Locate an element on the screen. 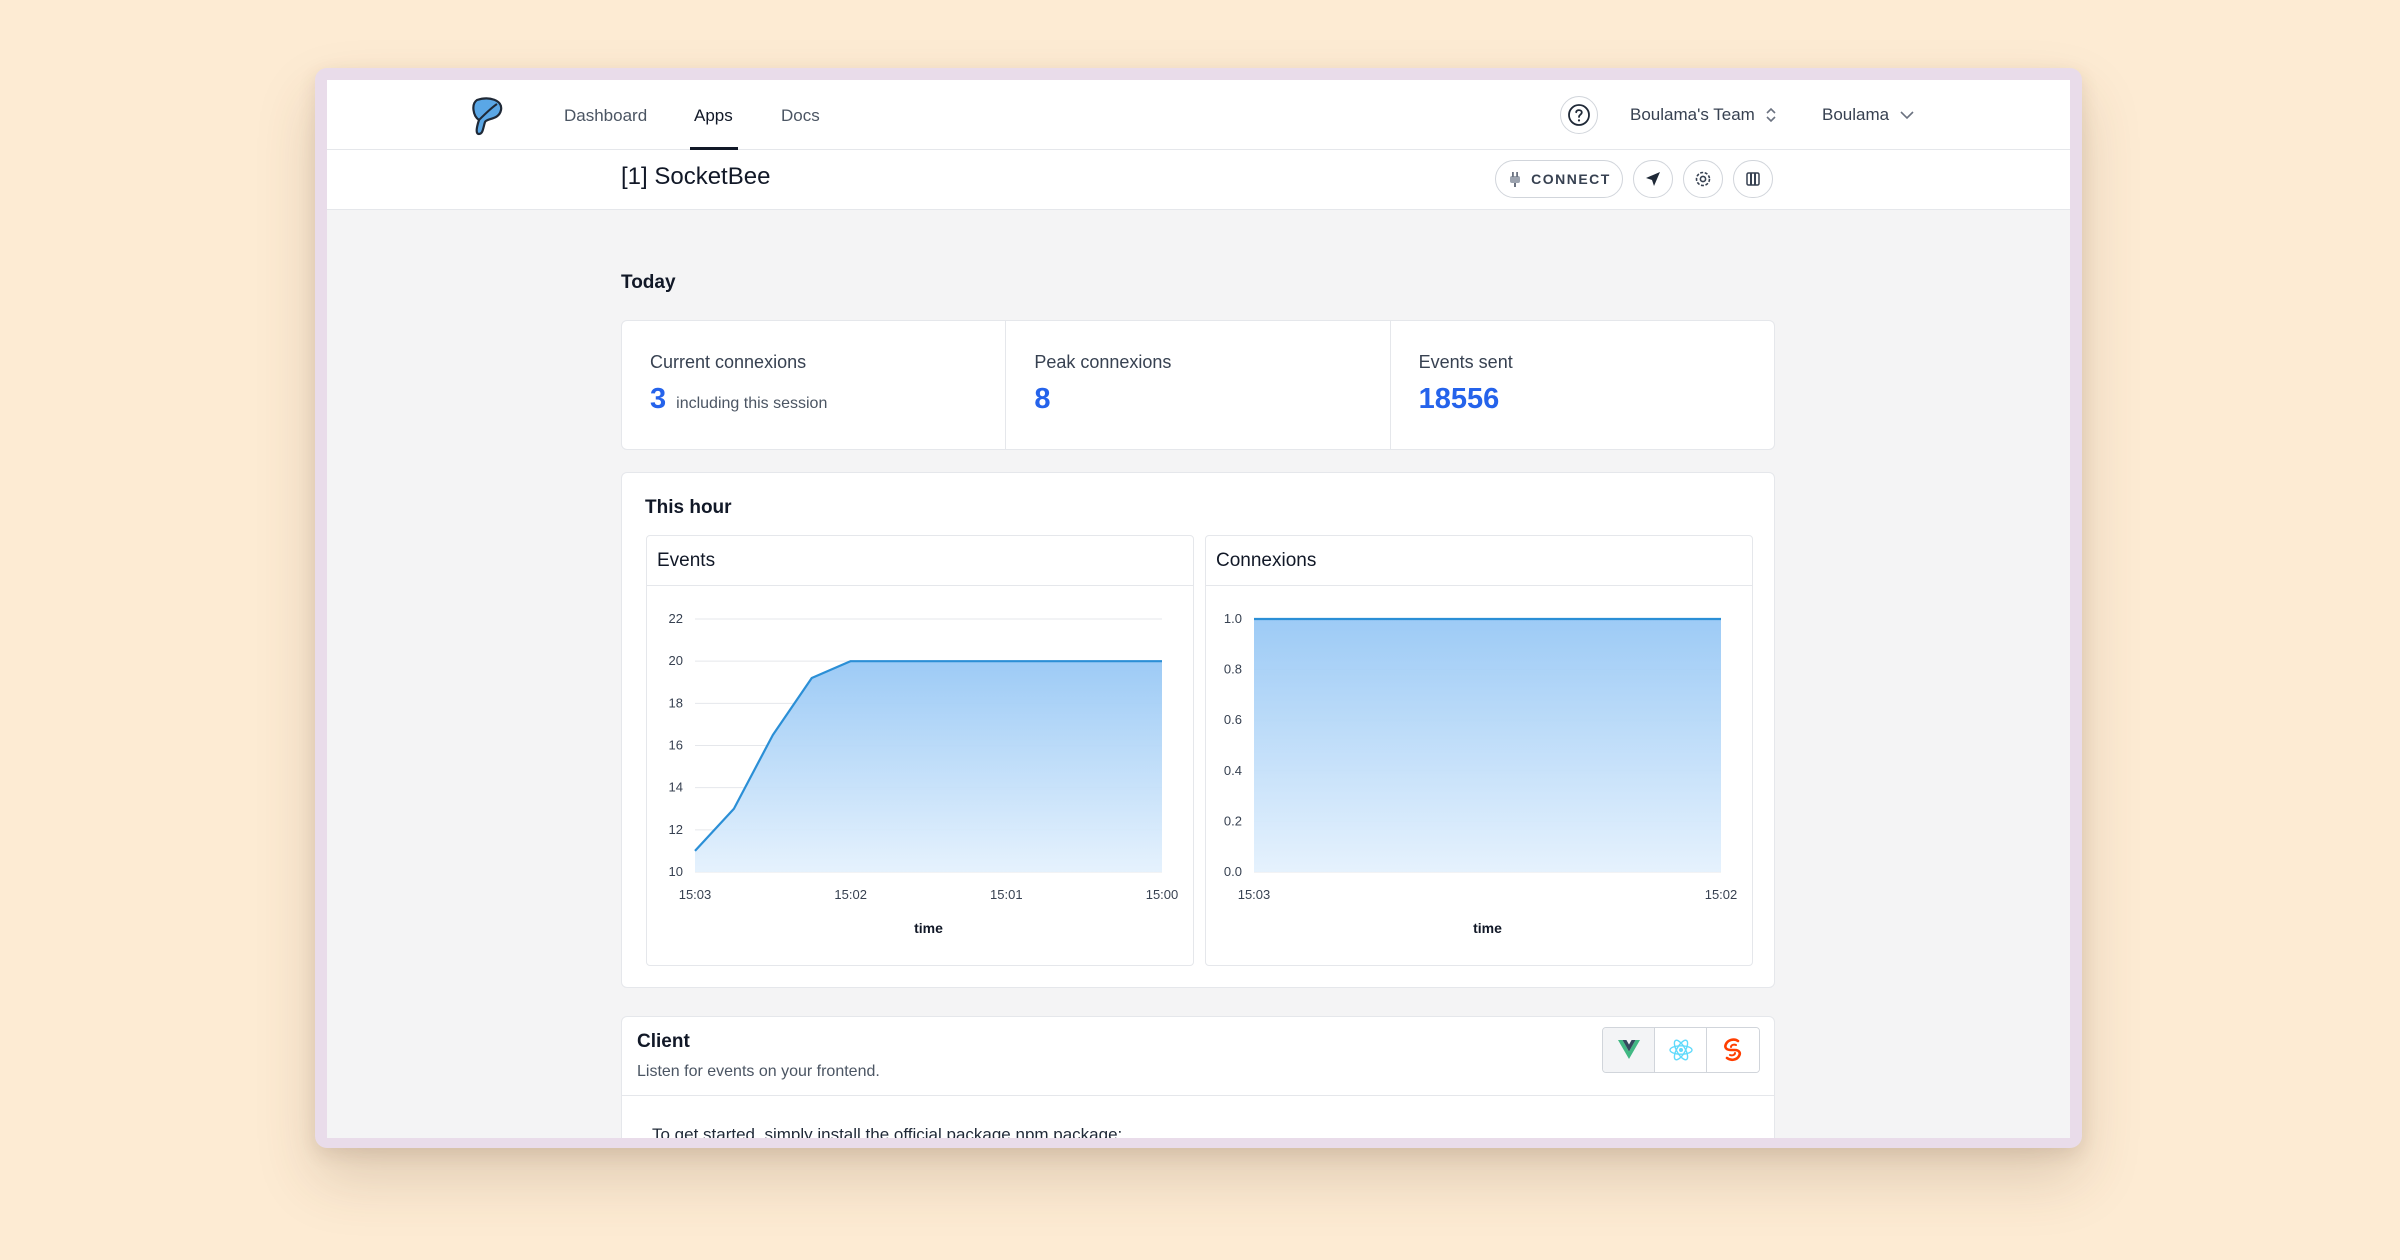  nav-docs: Docs is located at coordinates (800, 116).